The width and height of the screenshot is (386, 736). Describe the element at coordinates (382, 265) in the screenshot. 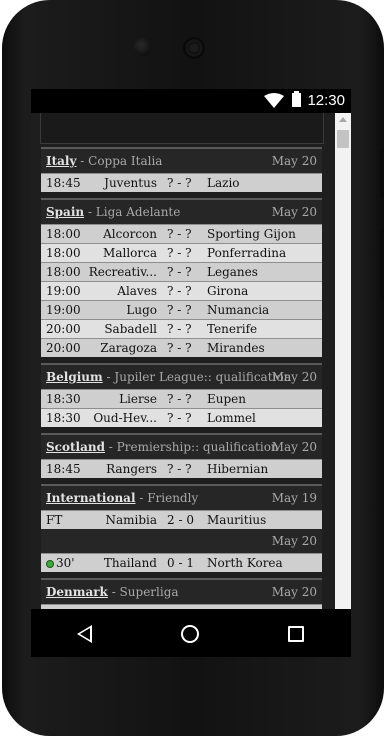

I see `power-button` at that location.